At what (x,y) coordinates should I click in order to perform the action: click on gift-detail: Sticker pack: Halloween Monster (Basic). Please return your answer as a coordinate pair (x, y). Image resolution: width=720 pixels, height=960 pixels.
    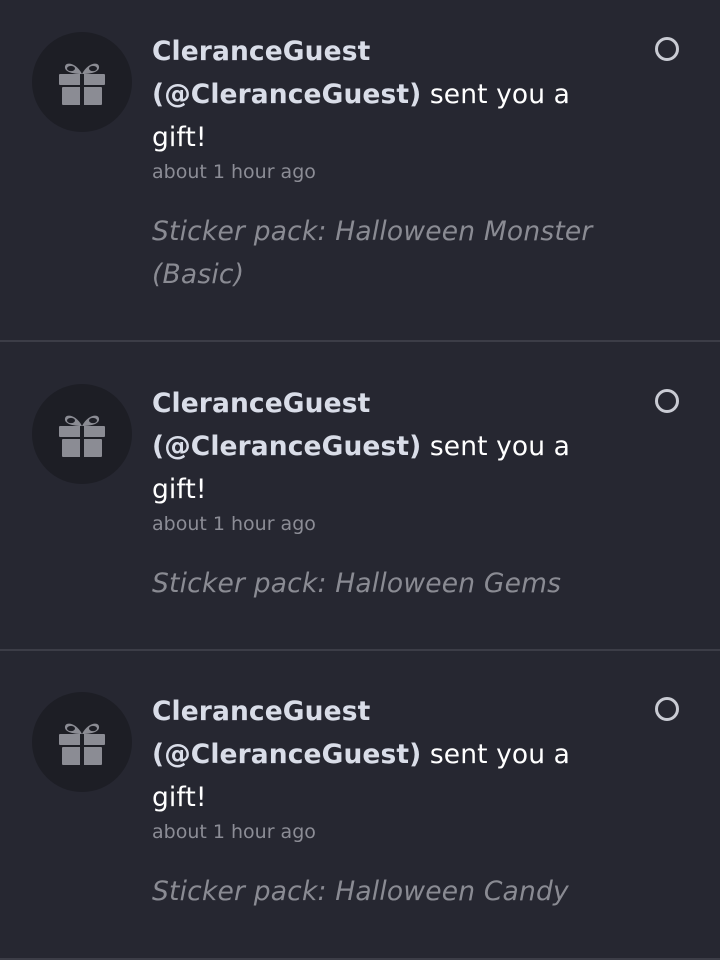
    Looking at the image, I should click on (372, 253).